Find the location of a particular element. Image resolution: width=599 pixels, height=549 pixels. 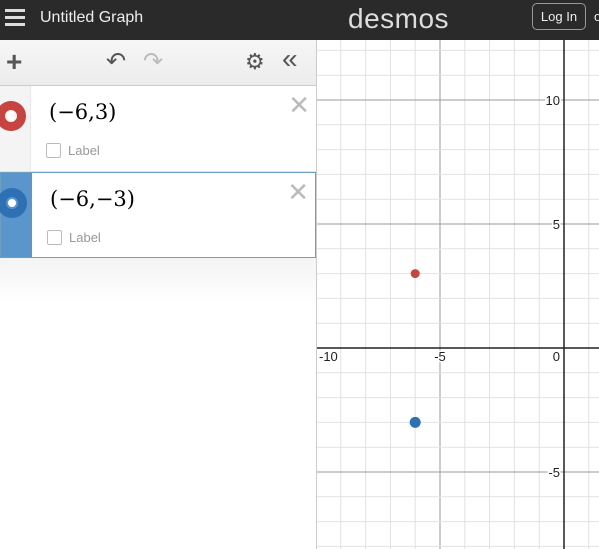

x-tick-label: -5 is located at coordinates (440, 356).